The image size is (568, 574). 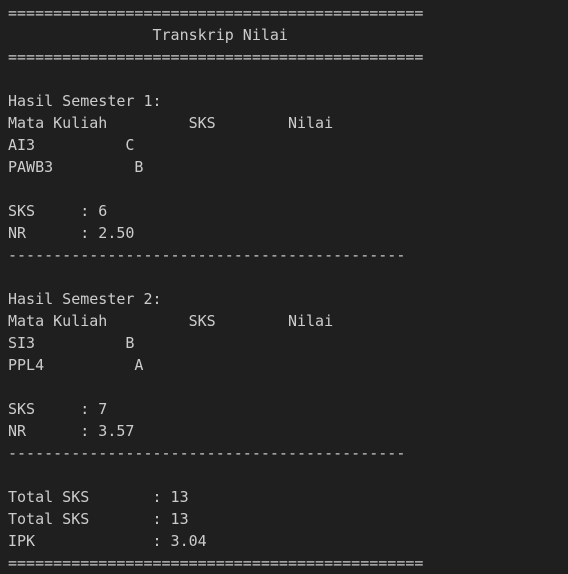 What do you see at coordinates (85, 299) in the screenshot?
I see `semester-2-heading: Hasil Semester 2:` at bounding box center [85, 299].